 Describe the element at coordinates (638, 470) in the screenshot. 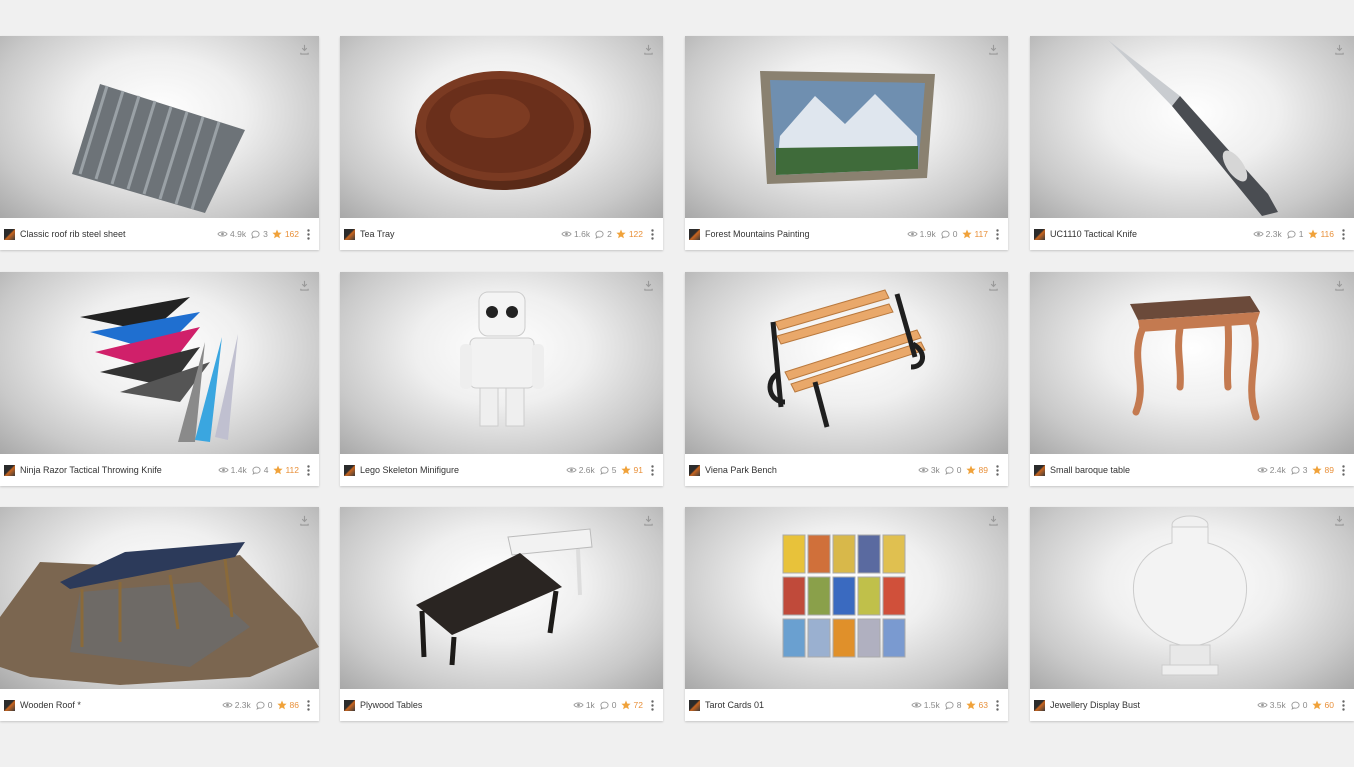

I see `like-count: 91` at that location.